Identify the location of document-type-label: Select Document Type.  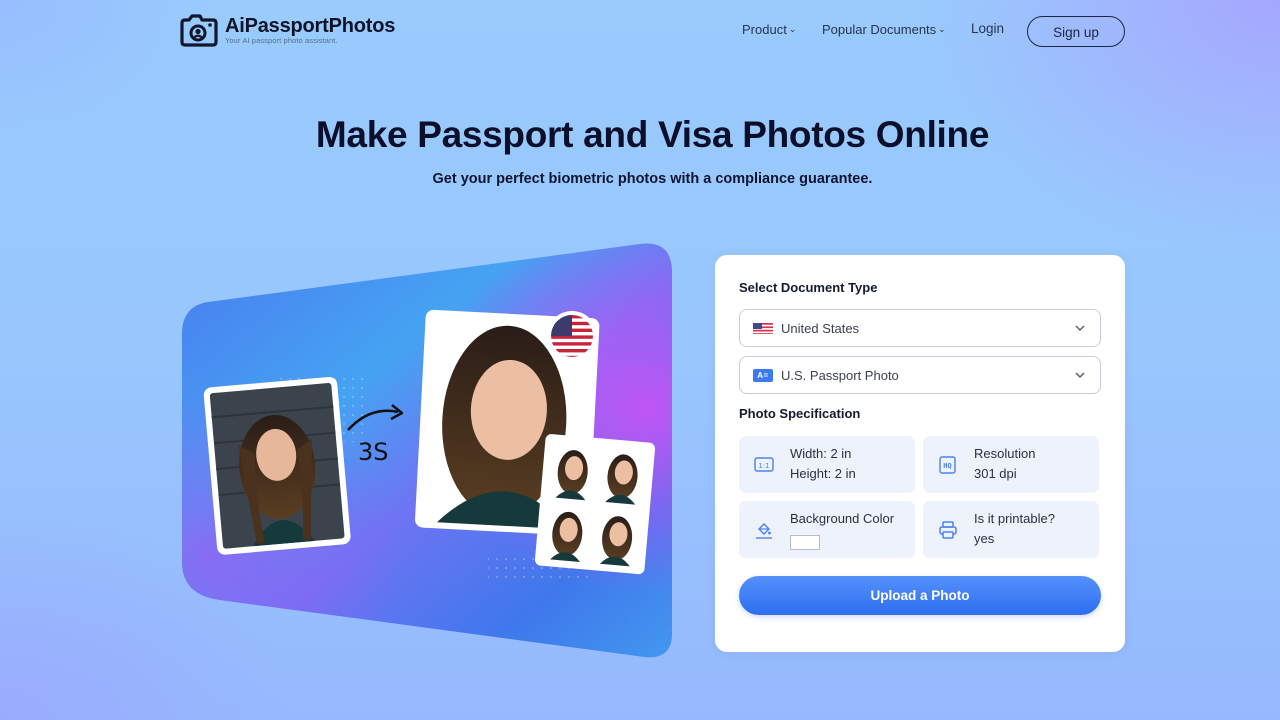
(808, 287).